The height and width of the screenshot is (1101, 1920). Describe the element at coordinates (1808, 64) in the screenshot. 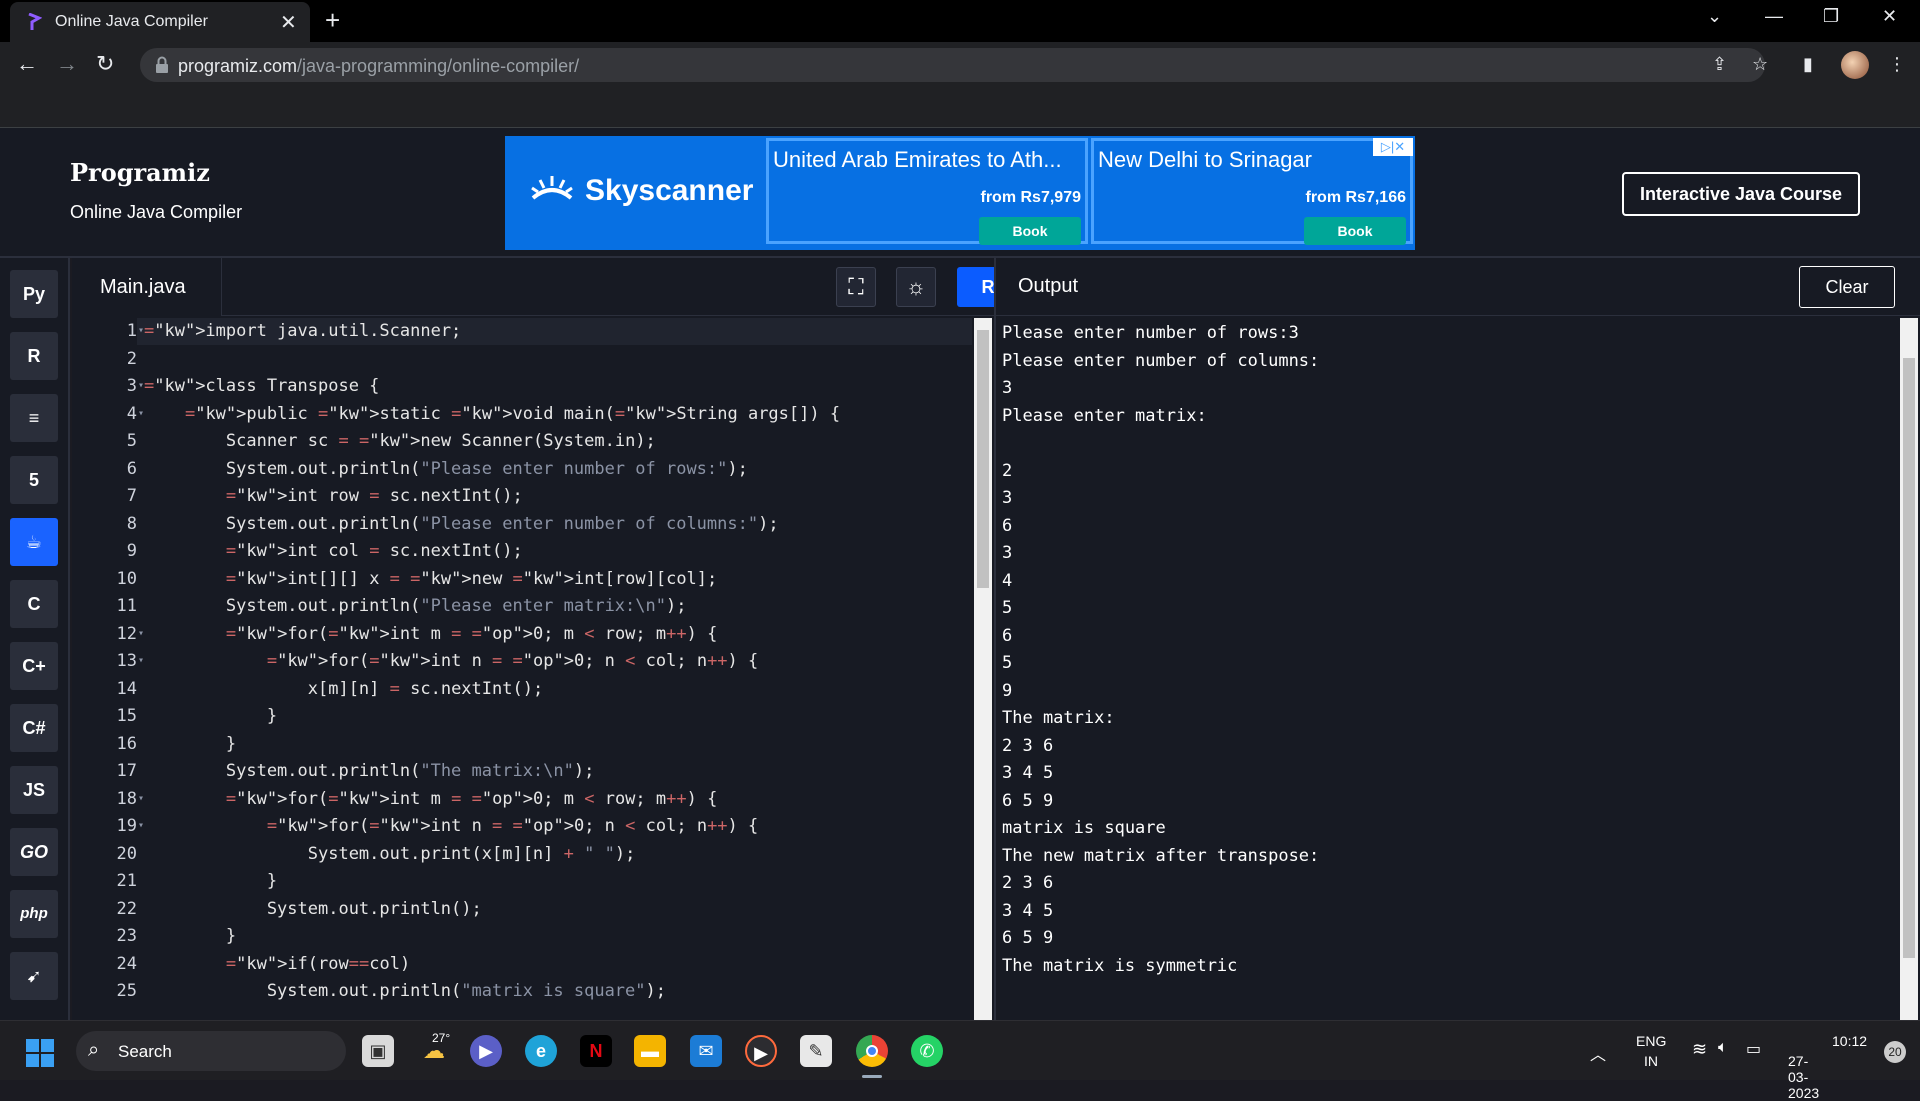

I see `side-panel-icon: ▮` at that location.